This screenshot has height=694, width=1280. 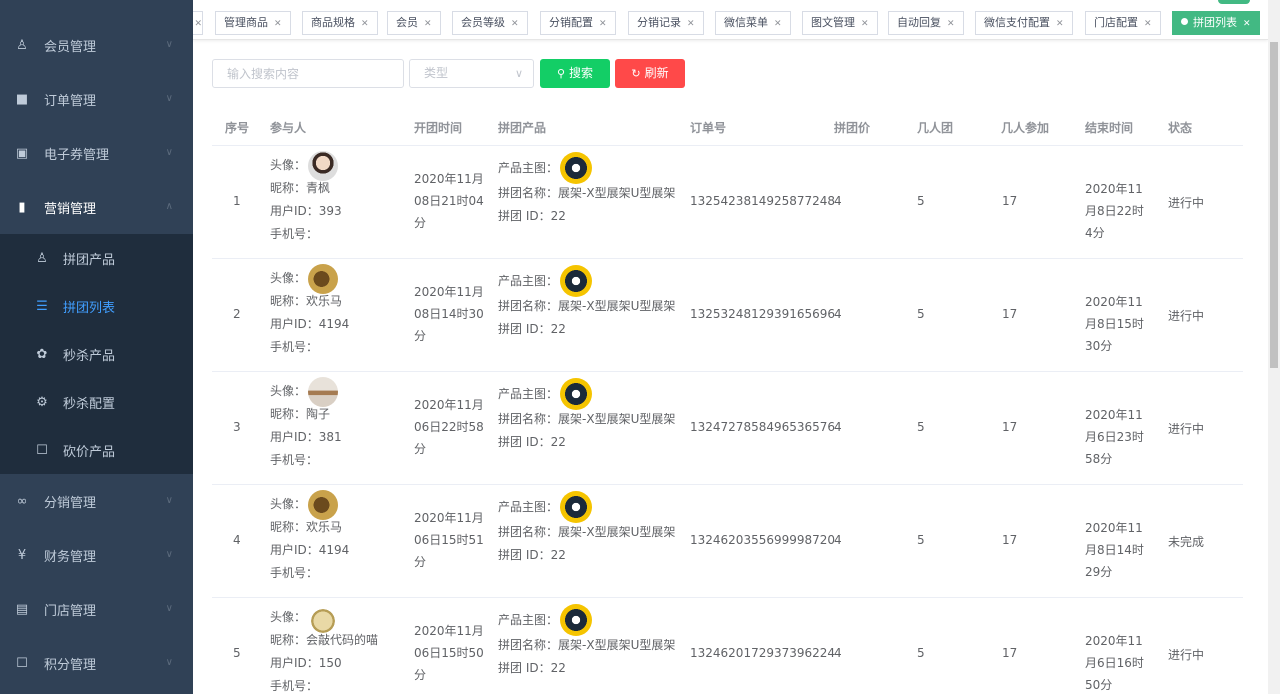 What do you see at coordinates (414, 23) in the screenshot?
I see `tag-member: 会员 ✕` at bounding box center [414, 23].